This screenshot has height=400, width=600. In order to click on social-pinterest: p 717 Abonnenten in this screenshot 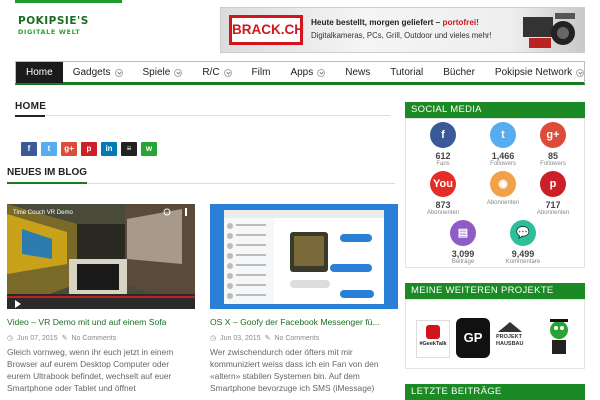, I will do `click(553, 193)`.